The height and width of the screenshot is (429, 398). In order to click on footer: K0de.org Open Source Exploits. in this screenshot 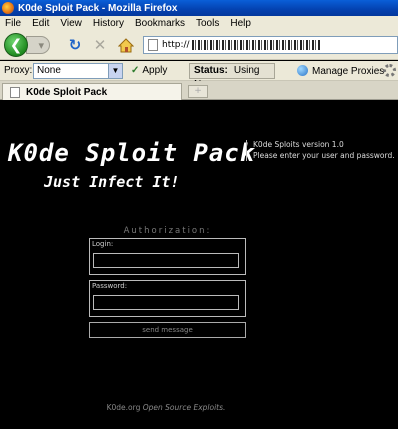, I will do `click(166, 407)`.